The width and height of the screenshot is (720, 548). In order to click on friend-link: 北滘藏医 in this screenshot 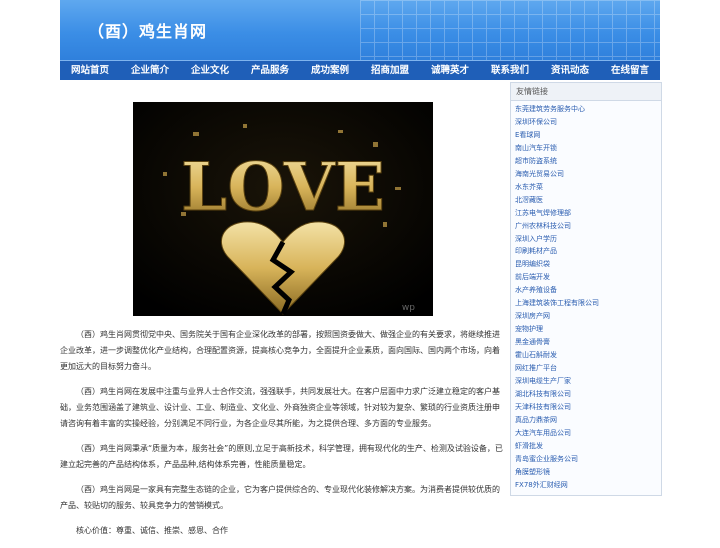, I will do `click(588, 200)`.